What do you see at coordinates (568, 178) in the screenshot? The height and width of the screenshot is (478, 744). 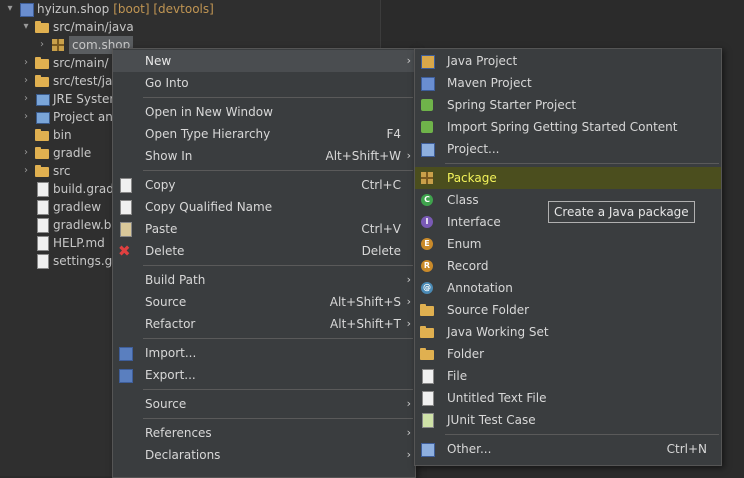 I see `submenu-item-package: Package` at bounding box center [568, 178].